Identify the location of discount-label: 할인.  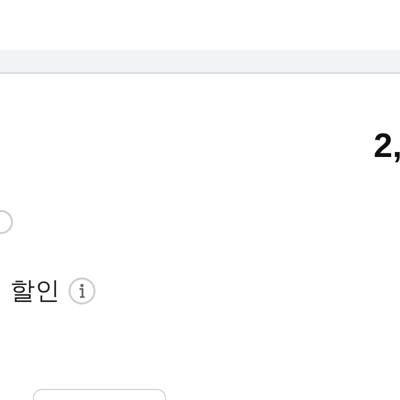
(35, 291).